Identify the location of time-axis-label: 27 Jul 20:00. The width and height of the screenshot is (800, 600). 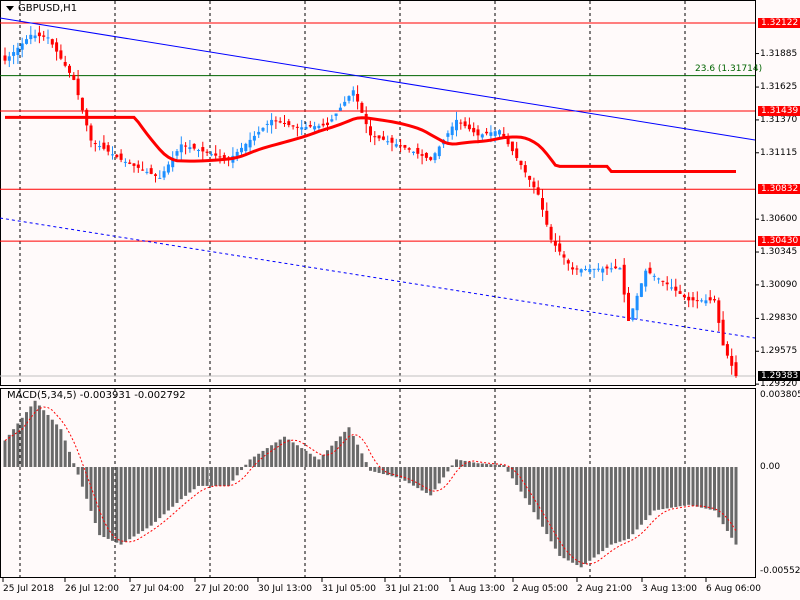
(222, 589).